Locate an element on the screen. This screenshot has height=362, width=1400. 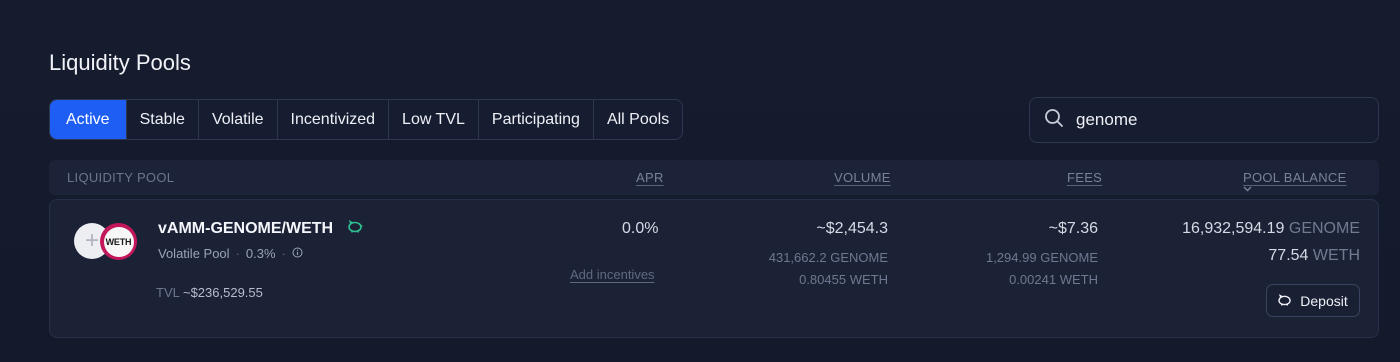
balance-token1-symbol: WETH is located at coordinates (1336, 255).